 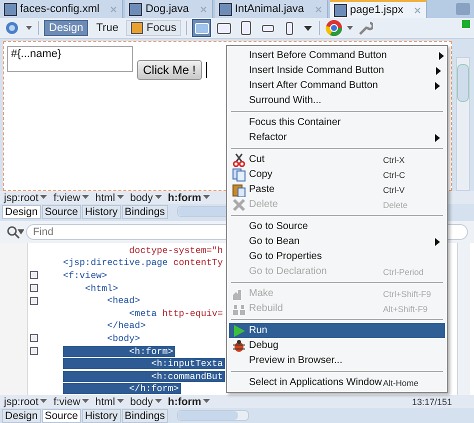 I want to click on code-line: </head>, so click(x=126, y=326).